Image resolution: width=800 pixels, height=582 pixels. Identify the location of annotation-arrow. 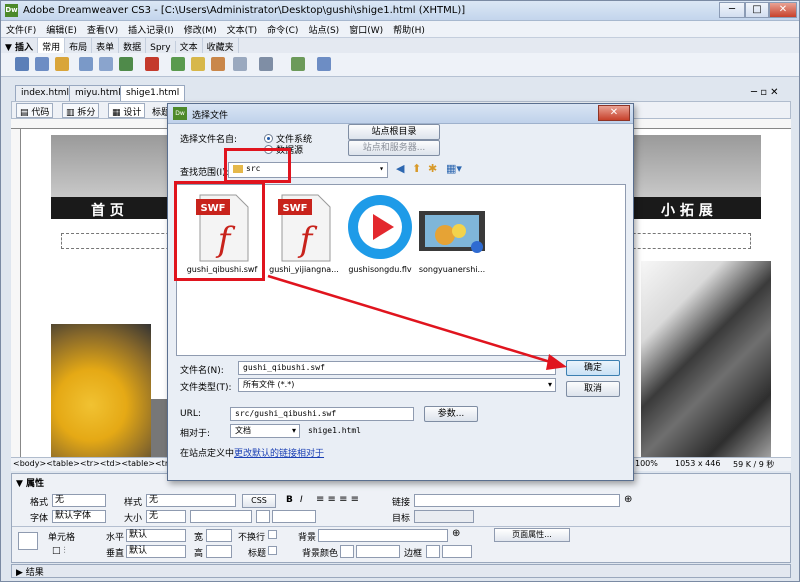
(417, 322).